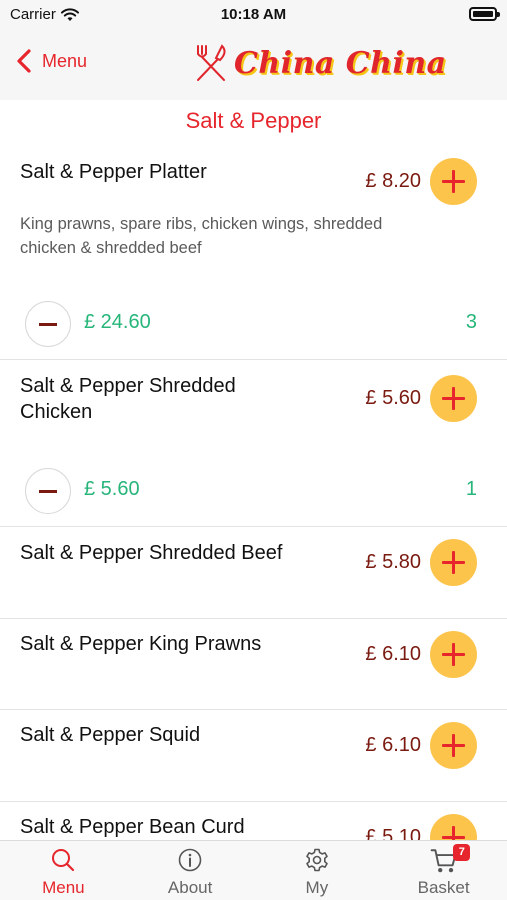 The height and width of the screenshot is (900, 507). I want to click on line-total: £ 5.60, so click(112, 489).